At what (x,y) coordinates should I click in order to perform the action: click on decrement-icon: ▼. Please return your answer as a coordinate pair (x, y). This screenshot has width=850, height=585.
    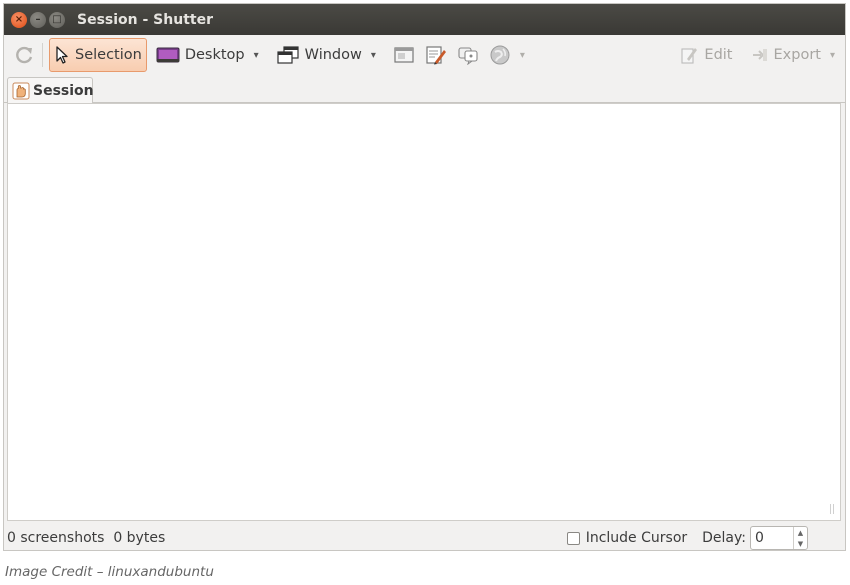
    Looking at the image, I should click on (800, 543).